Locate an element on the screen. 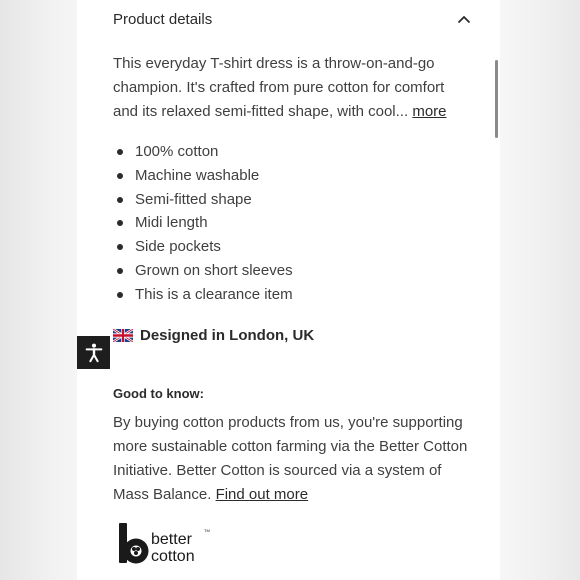 Image resolution: width=580 pixels, height=580 pixels. feature-item: Semi-fitted shape is located at coordinates (283, 200).